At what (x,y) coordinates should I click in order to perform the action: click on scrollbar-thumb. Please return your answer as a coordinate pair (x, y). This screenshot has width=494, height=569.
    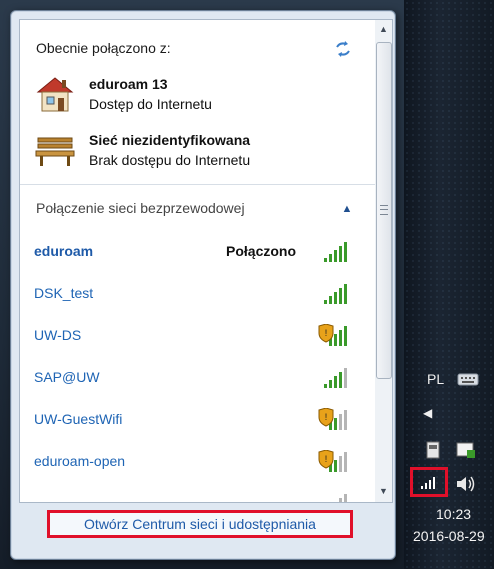
    Looking at the image, I should click on (384, 210).